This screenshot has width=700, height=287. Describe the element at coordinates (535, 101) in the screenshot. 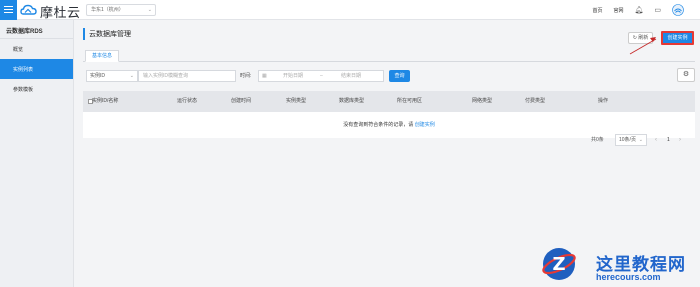

I see `column-header-billing: 付费类型` at that location.